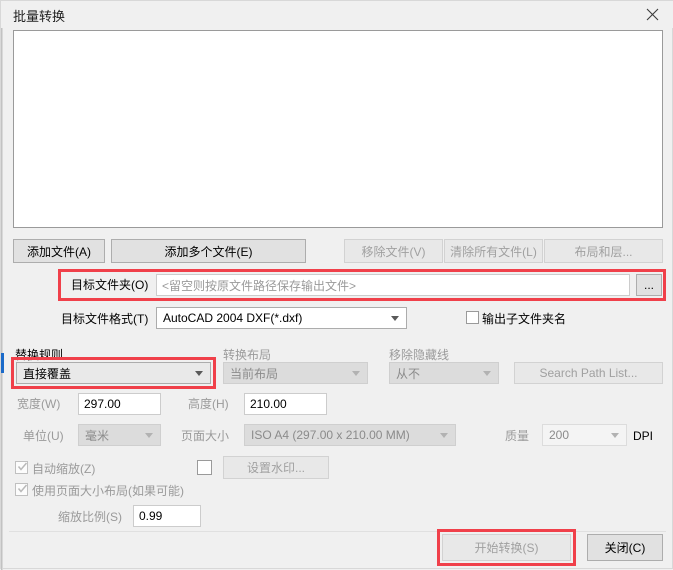 The image size is (673, 570). I want to click on convert-layout-group-label: 转换布局, so click(247, 355).